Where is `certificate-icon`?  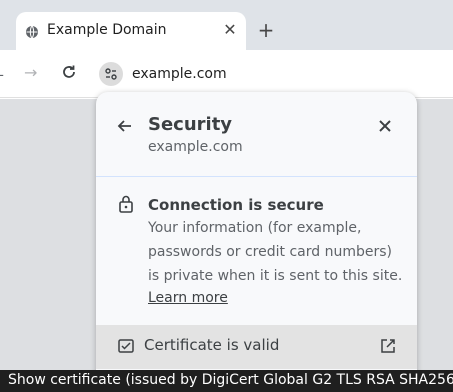 certificate-icon is located at coordinates (126, 346).